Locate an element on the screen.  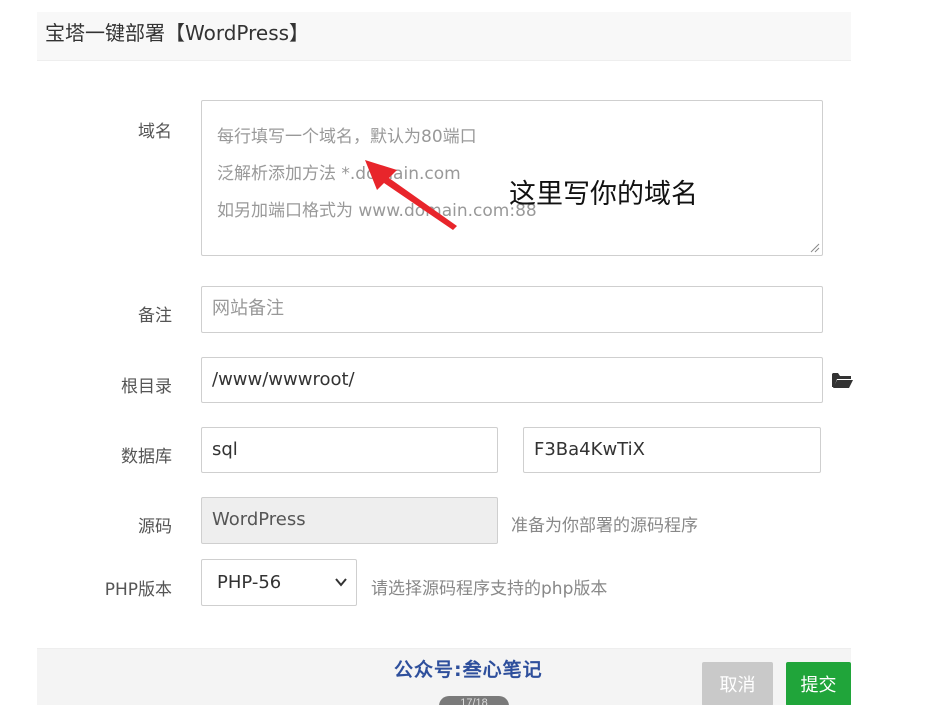
folder-open-icon is located at coordinates (842, 380).